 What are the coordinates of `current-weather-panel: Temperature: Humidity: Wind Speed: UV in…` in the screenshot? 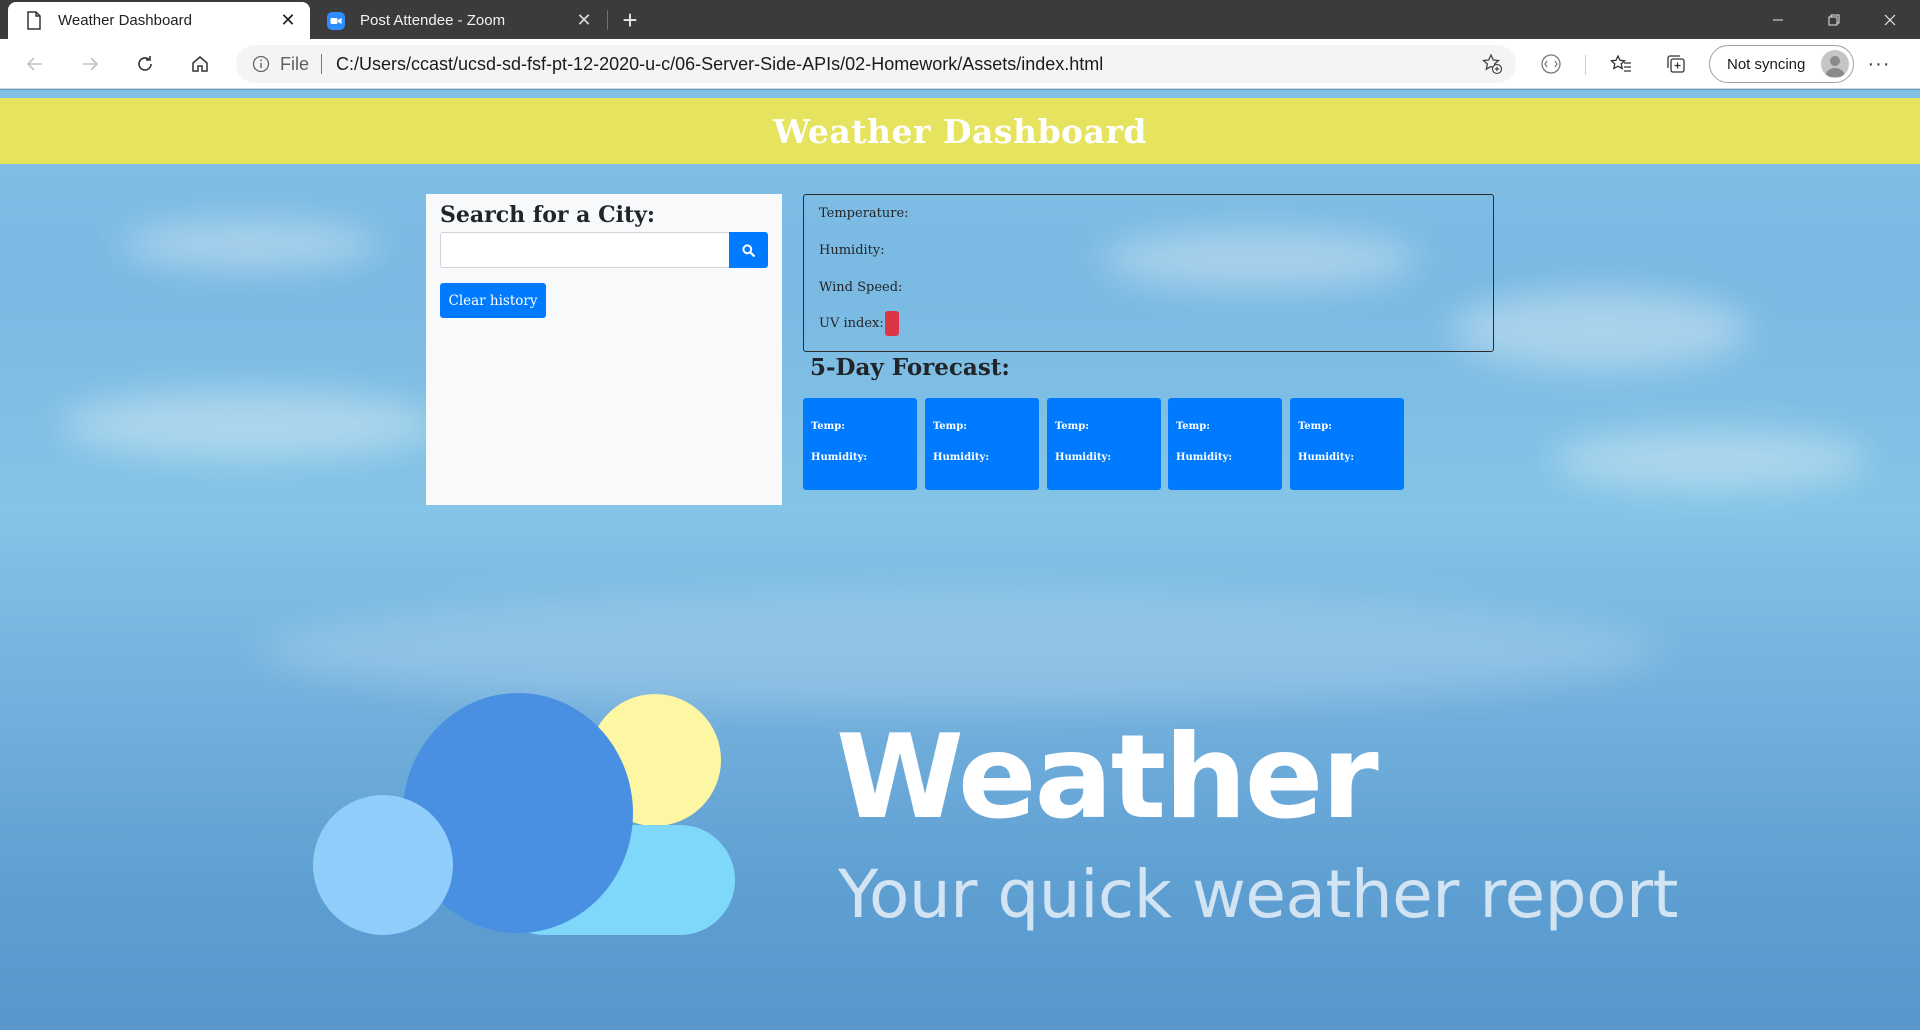 It's located at (1148, 273).